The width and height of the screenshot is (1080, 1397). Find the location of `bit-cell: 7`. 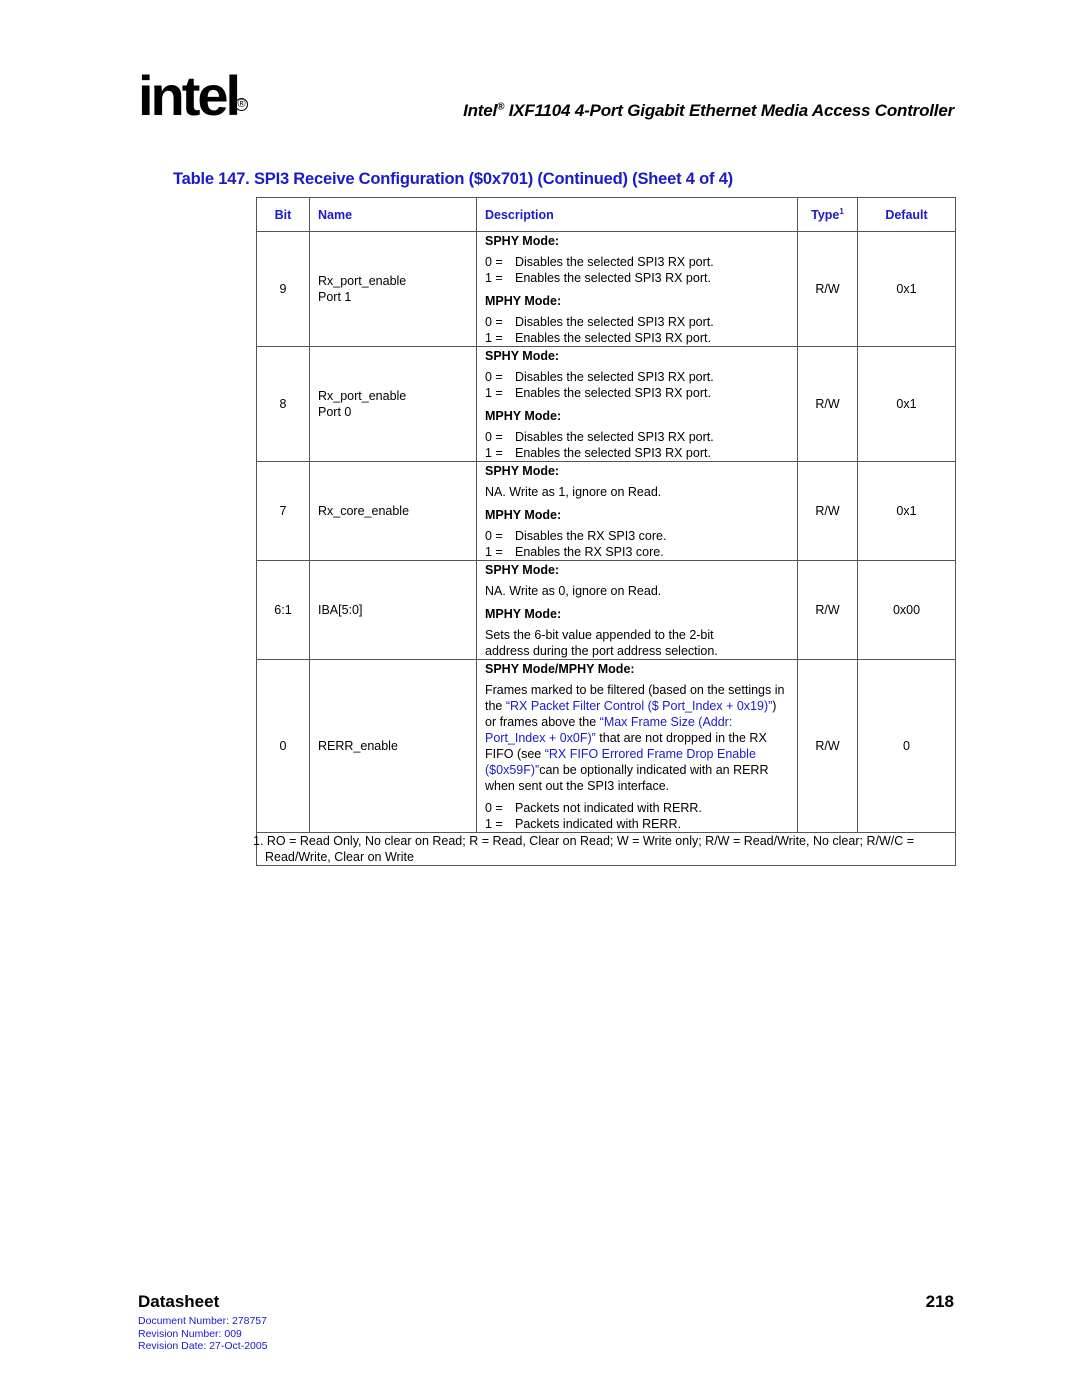

bit-cell: 7 is located at coordinates (283, 511).